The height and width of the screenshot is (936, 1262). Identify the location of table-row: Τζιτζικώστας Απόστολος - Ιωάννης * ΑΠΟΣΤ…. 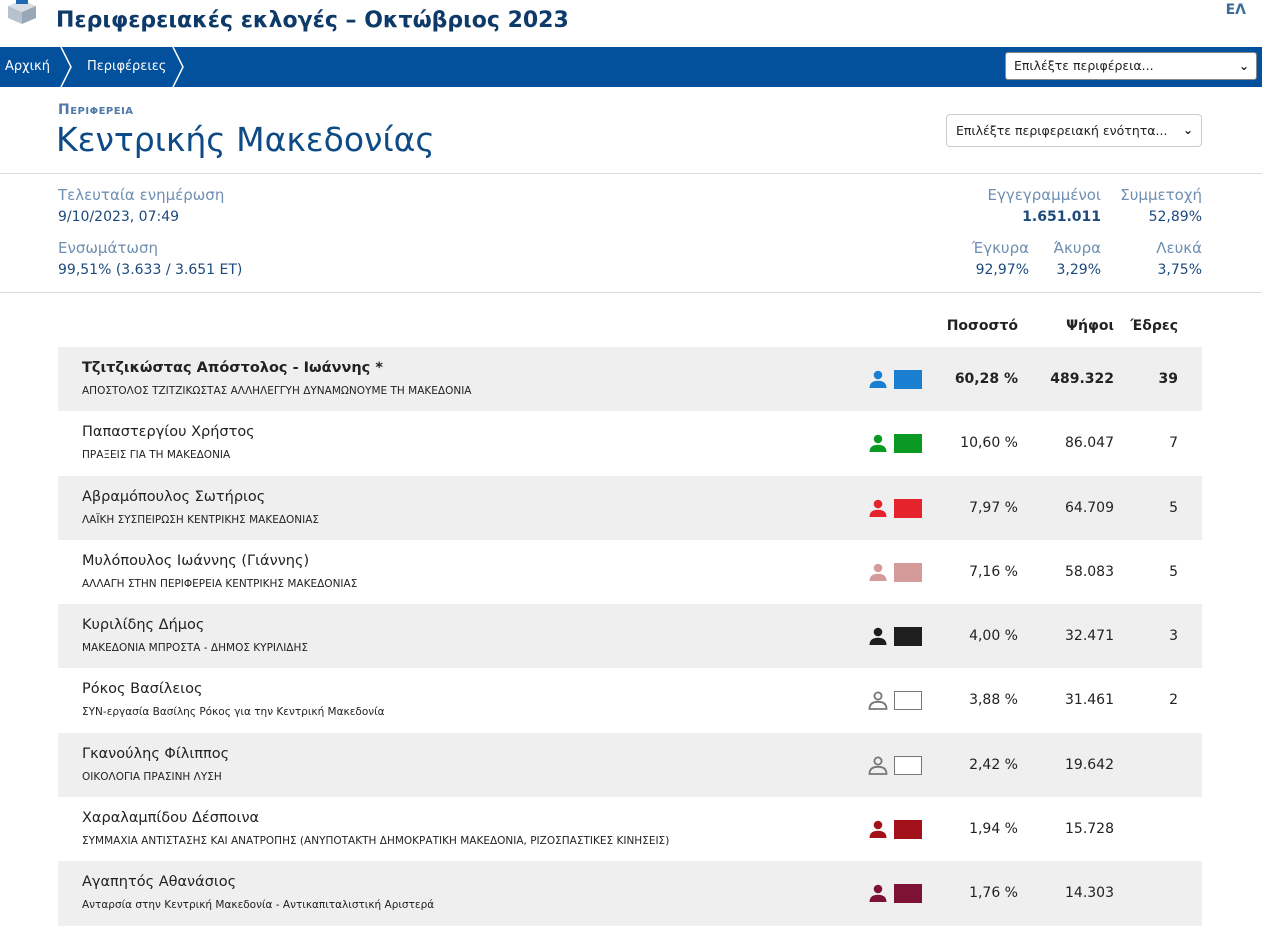
(630, 379).